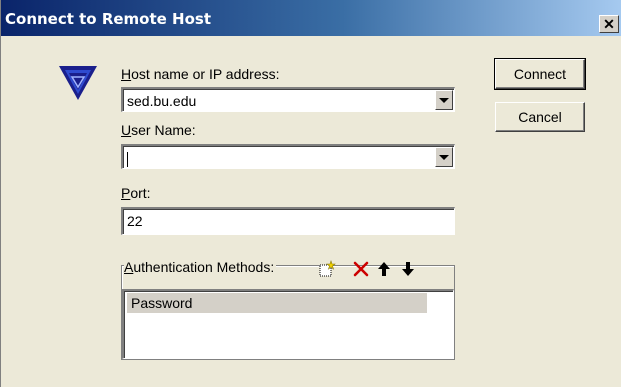 The image size is (621, 387). What do you see at coordinates (127, 159) in the screenshot?
I see `text-caret` at bounding box center [127, 159].